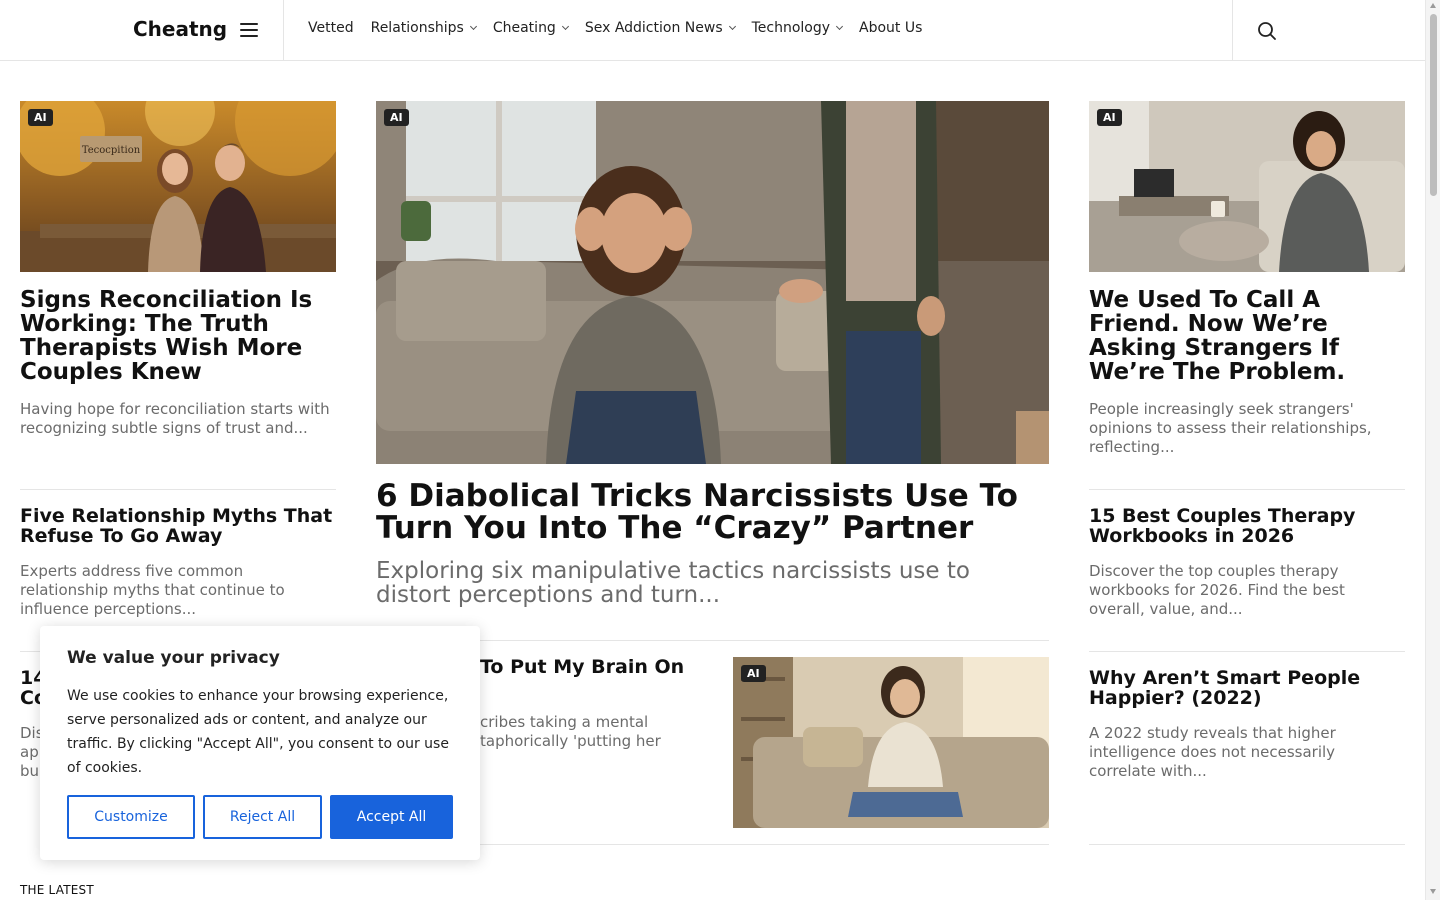 The width and height of the screenshot is (1440, 900). I want to click on scroll-up-arrow-icon, so click(1433, 5).